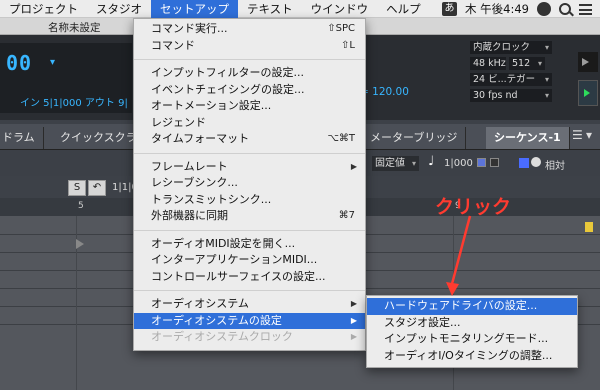 This screenshot has width=600, height=390. I want to click on clock-source-select: 内蔵クロック, so click(511, 47).